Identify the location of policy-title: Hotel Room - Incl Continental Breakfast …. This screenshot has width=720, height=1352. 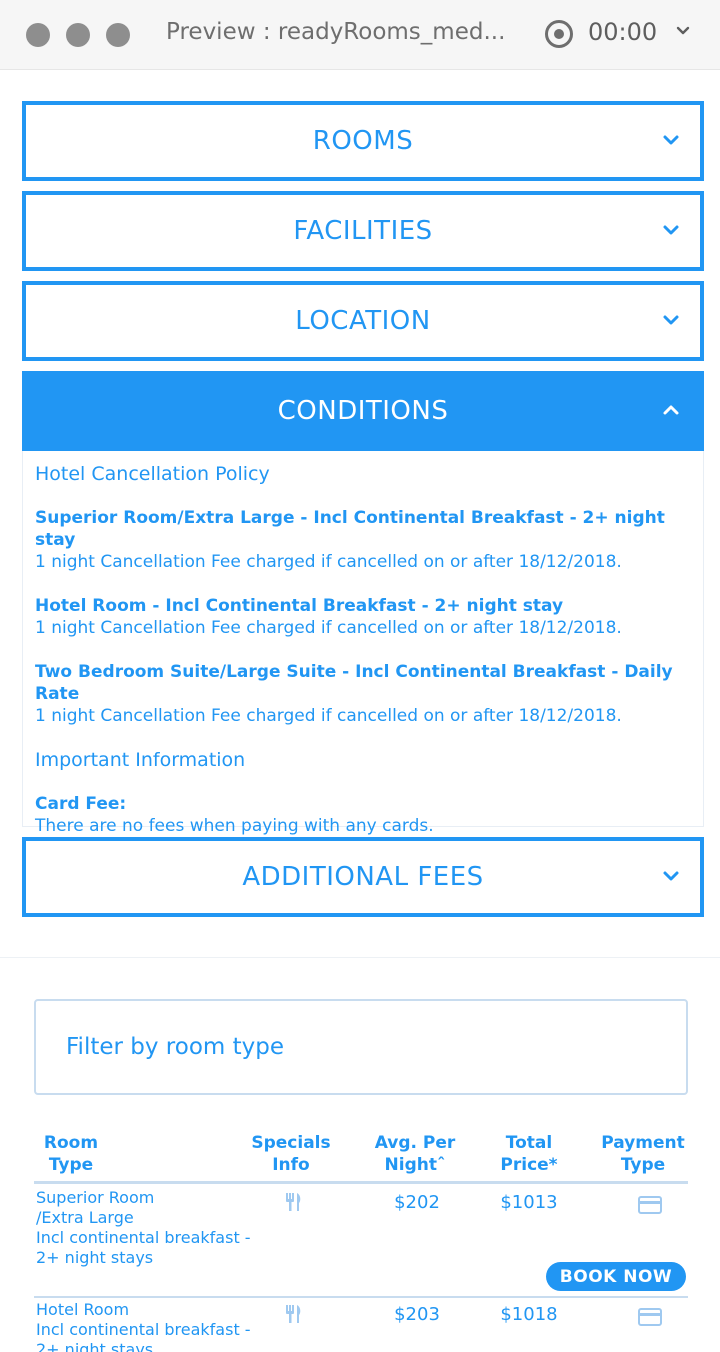
(299, 606).